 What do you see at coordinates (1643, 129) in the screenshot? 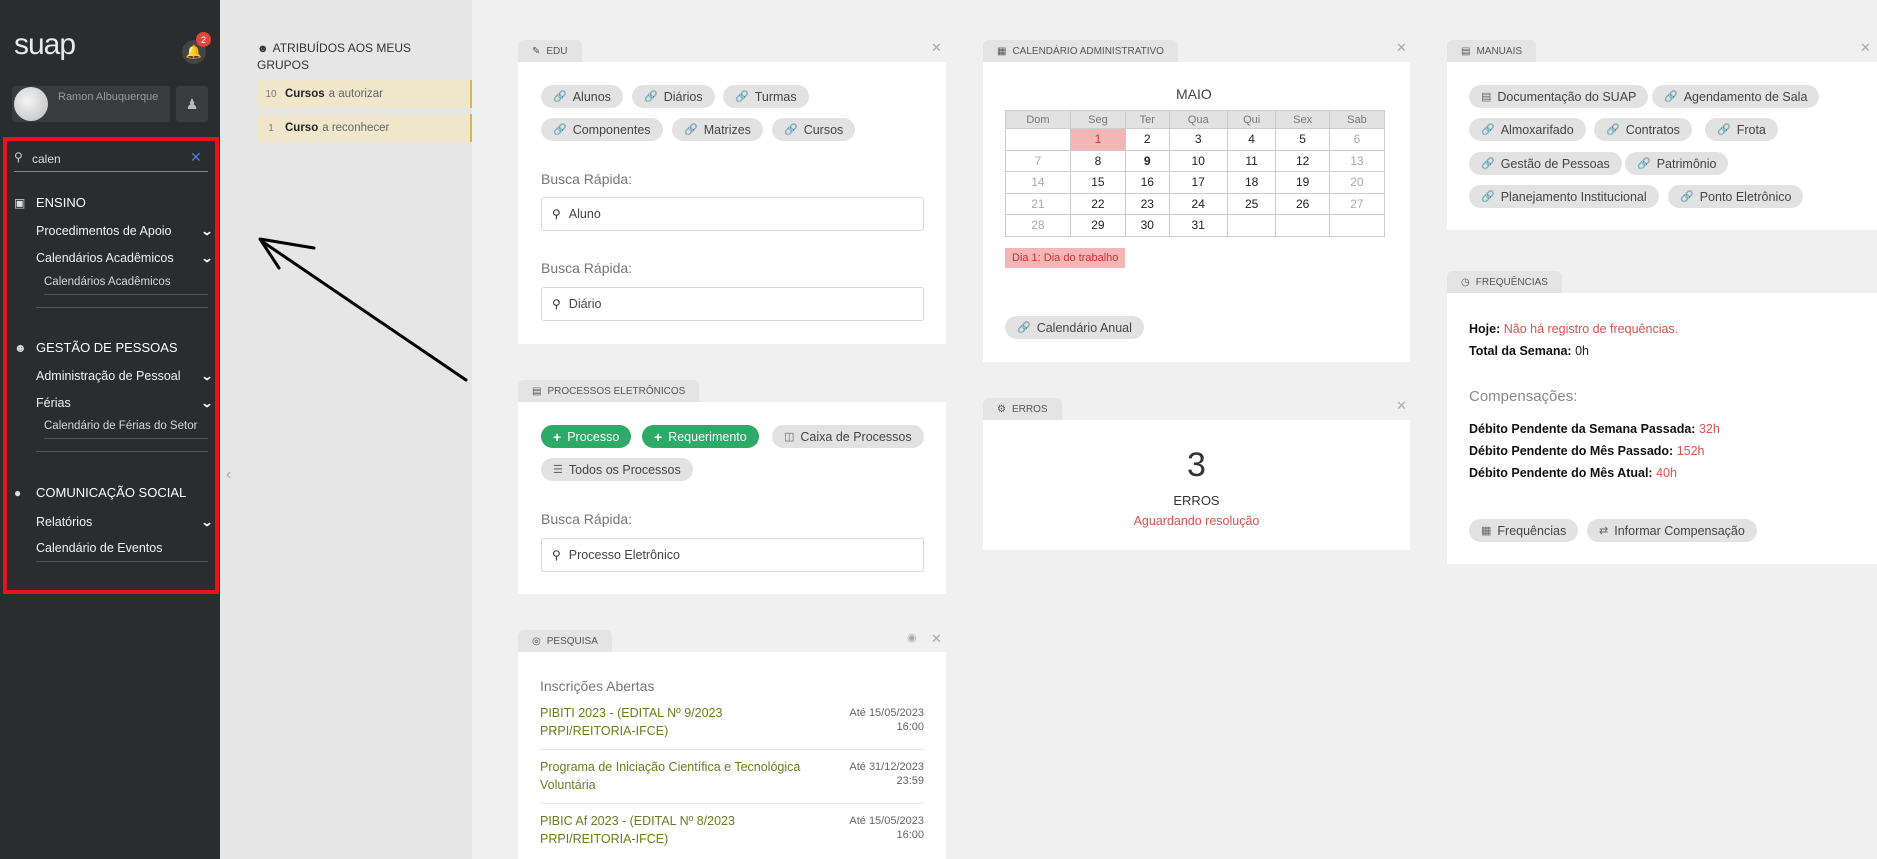
I see `manual-contratos: 🔗 Contratos` at bounding box center [1643, 129].